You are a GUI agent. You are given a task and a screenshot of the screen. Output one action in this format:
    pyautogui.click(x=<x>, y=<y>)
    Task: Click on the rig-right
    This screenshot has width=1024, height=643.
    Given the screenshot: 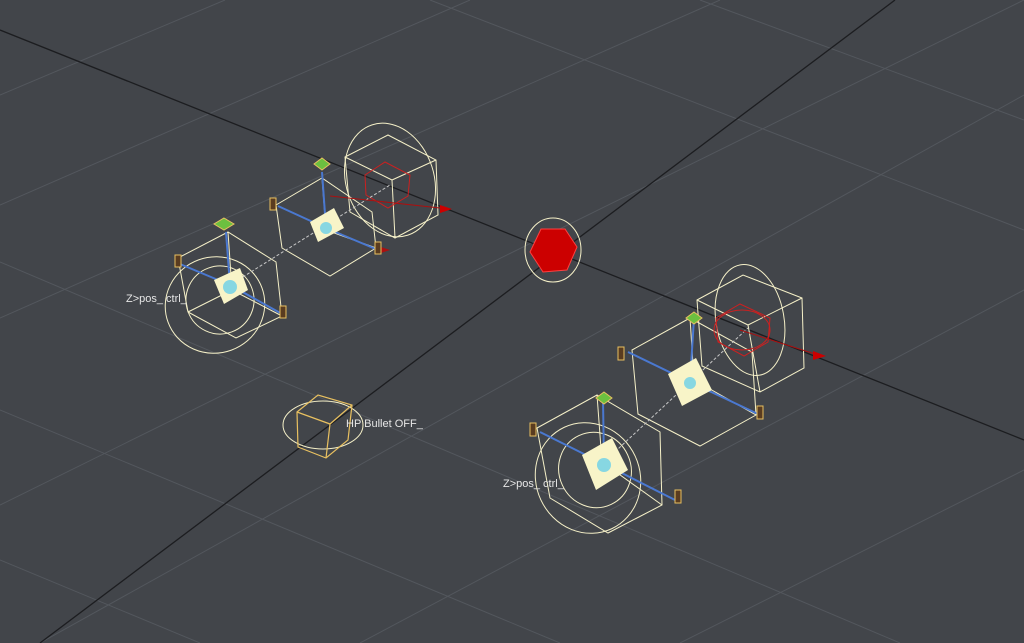 What is the action you would take?
    pyautogui.click(x=661, y=405)
    